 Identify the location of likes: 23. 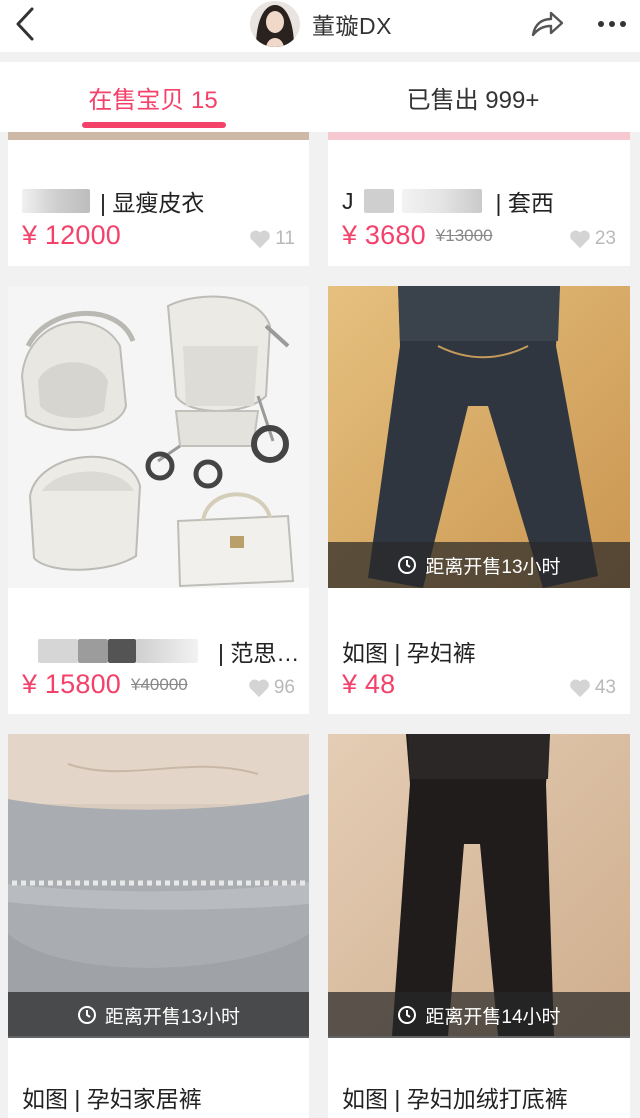
(592, 239).